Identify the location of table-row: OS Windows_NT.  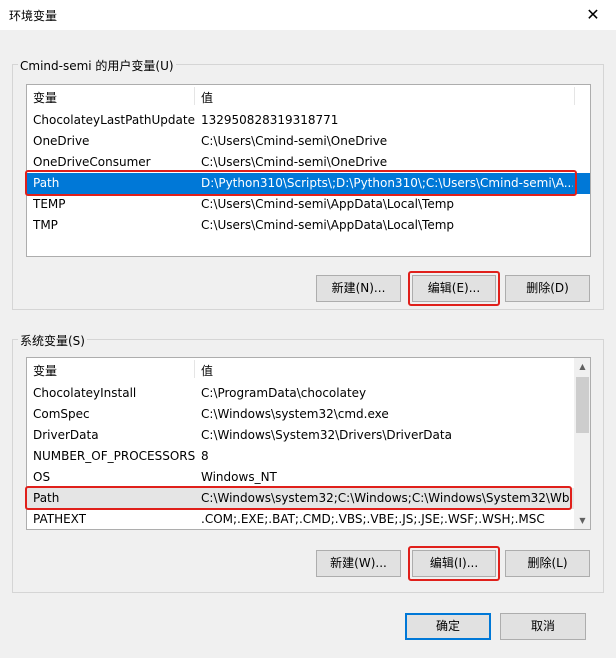
(308, 477).